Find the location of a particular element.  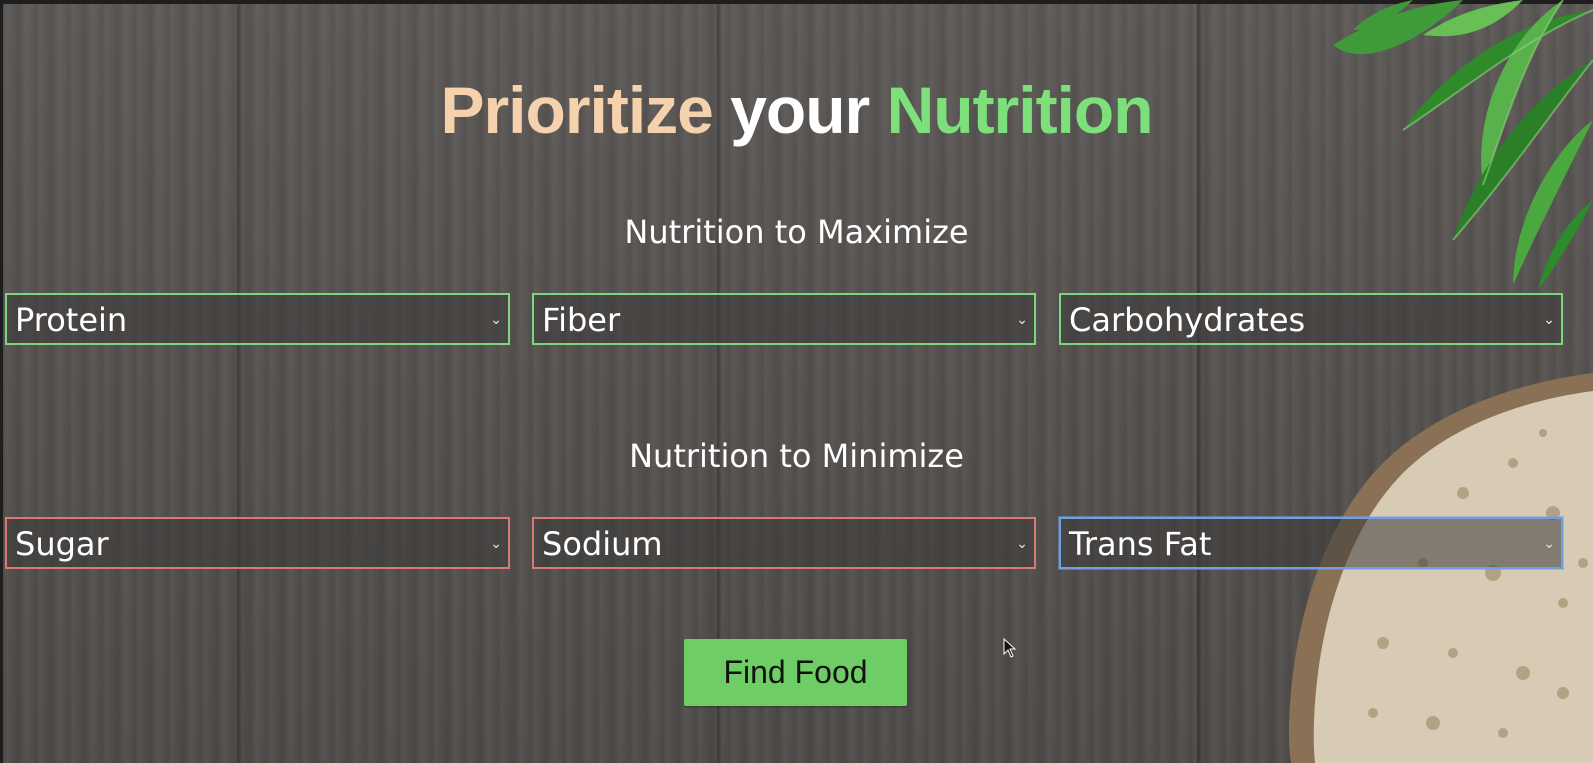

title-word-your: your is located at coordinates (800, 110).